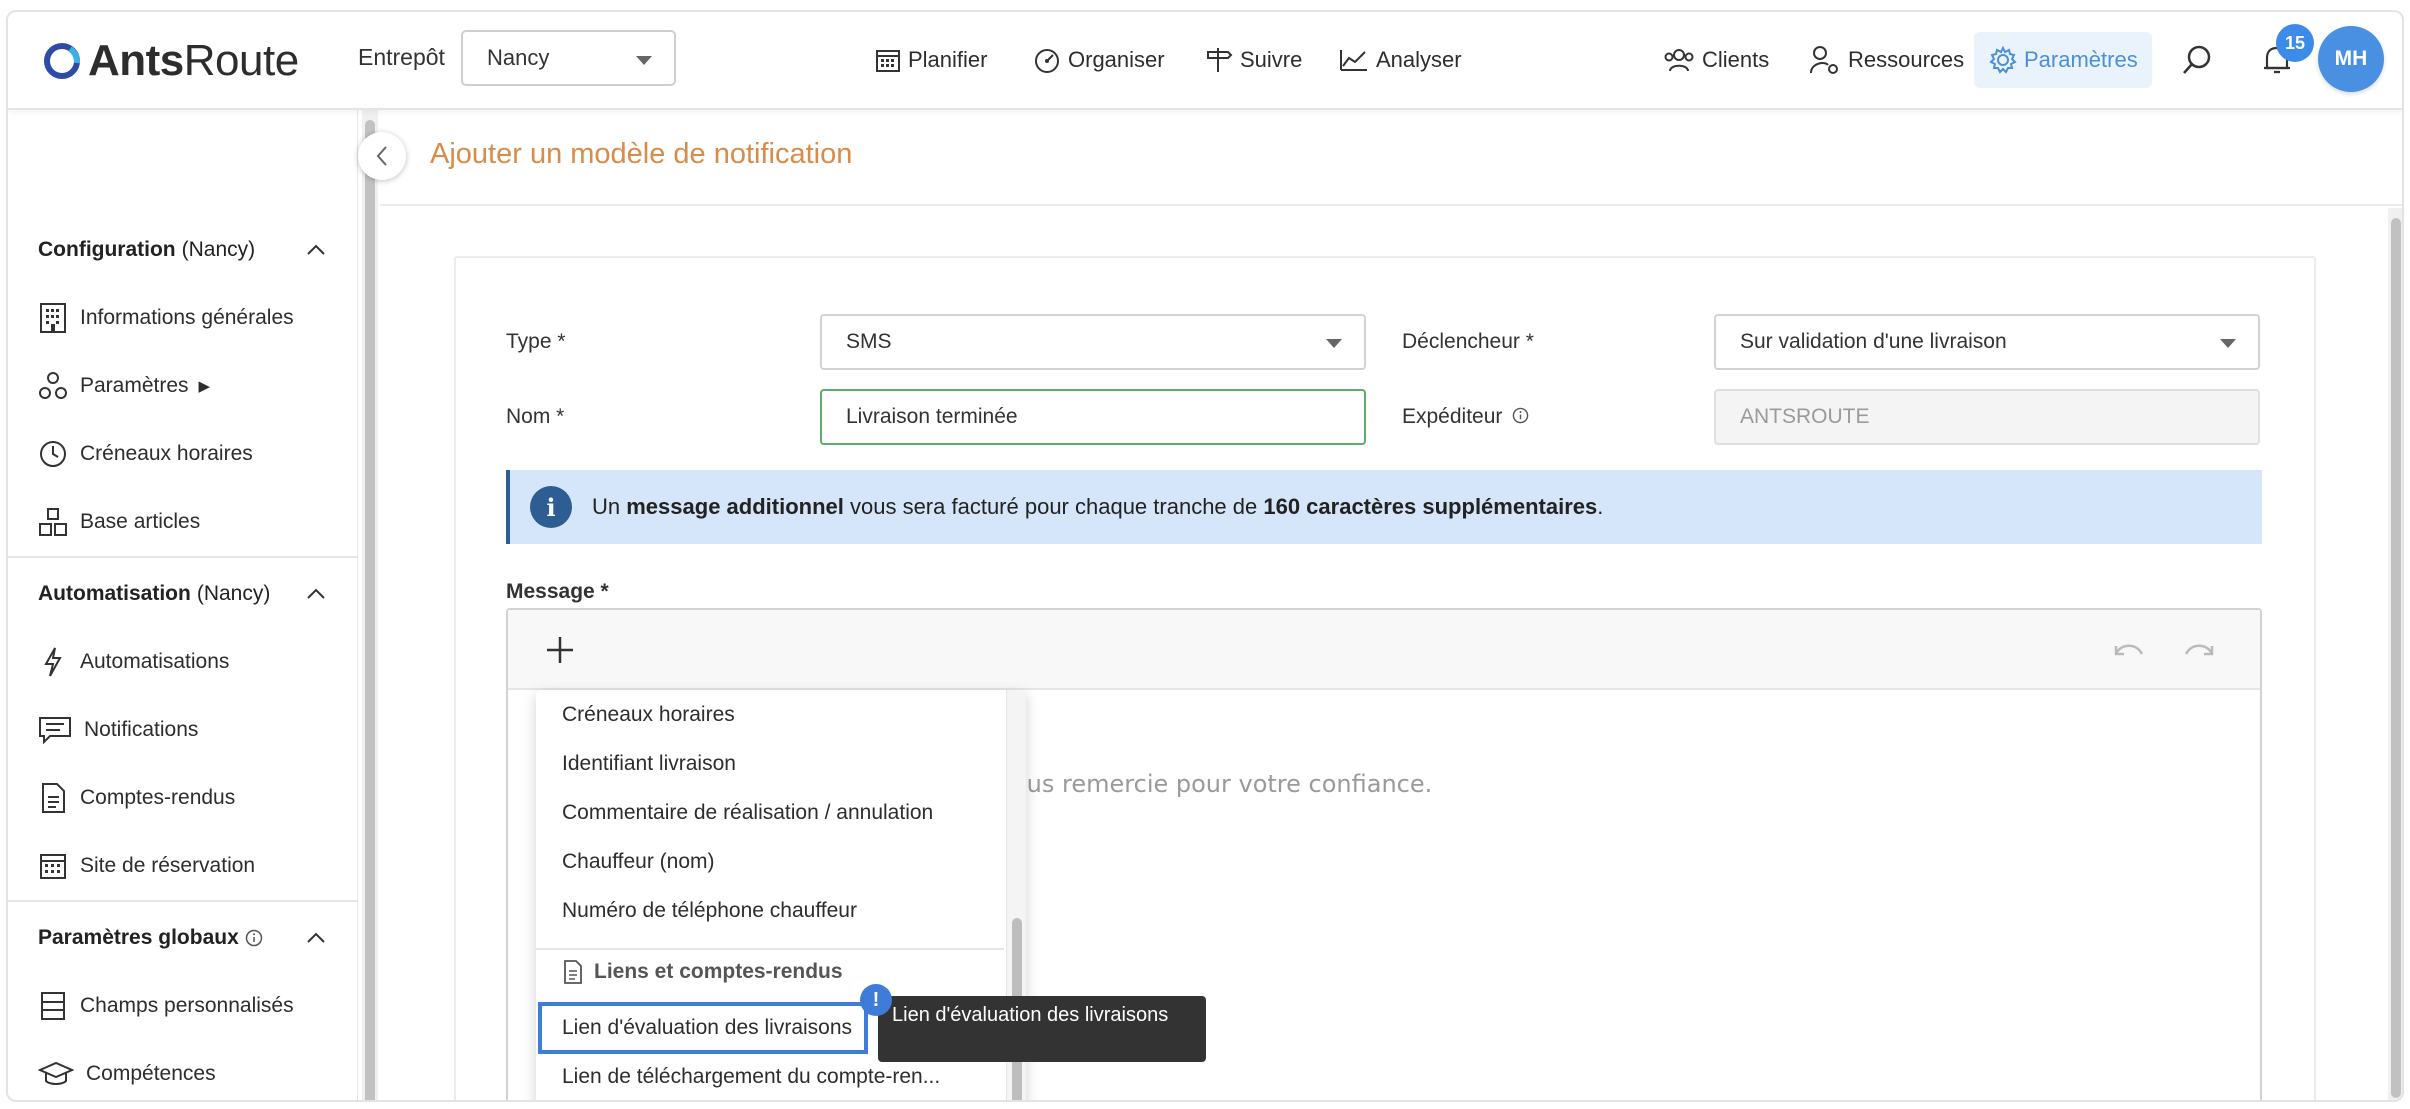  What do you see at coordinates (1093, 342) in the screenshot?
I see `type-select: SMS` at bounding box center [1093, 342].